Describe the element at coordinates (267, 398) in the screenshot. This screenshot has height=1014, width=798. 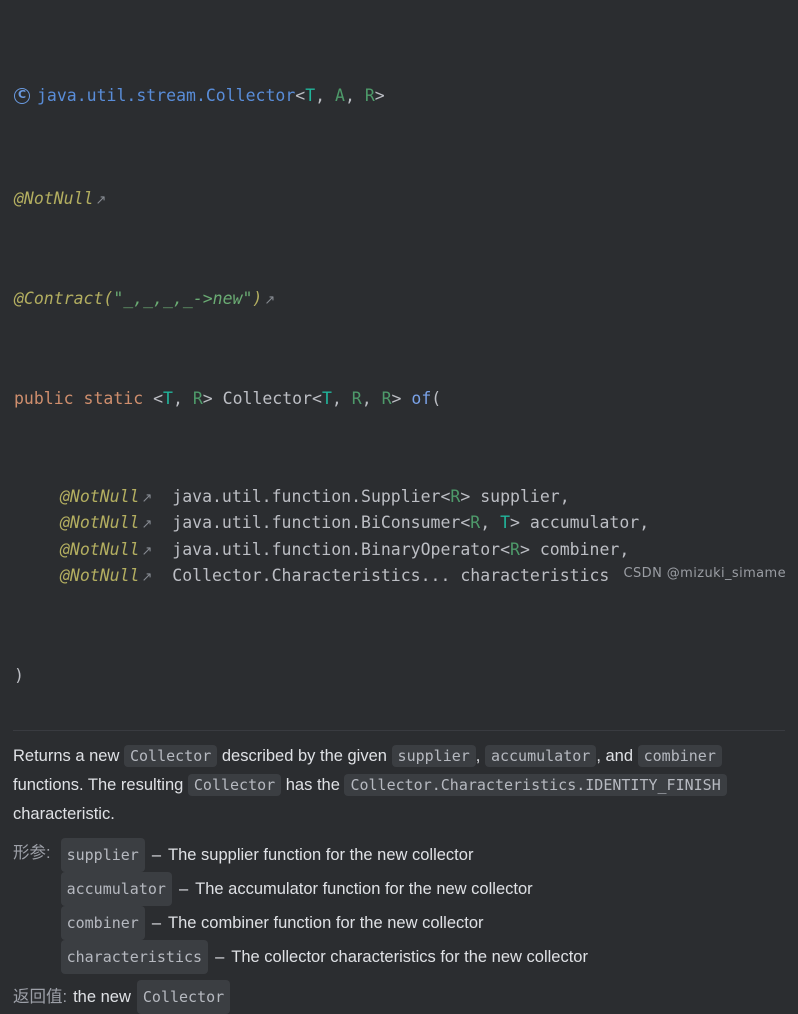
I see `method-return-type: Collector` at that location.